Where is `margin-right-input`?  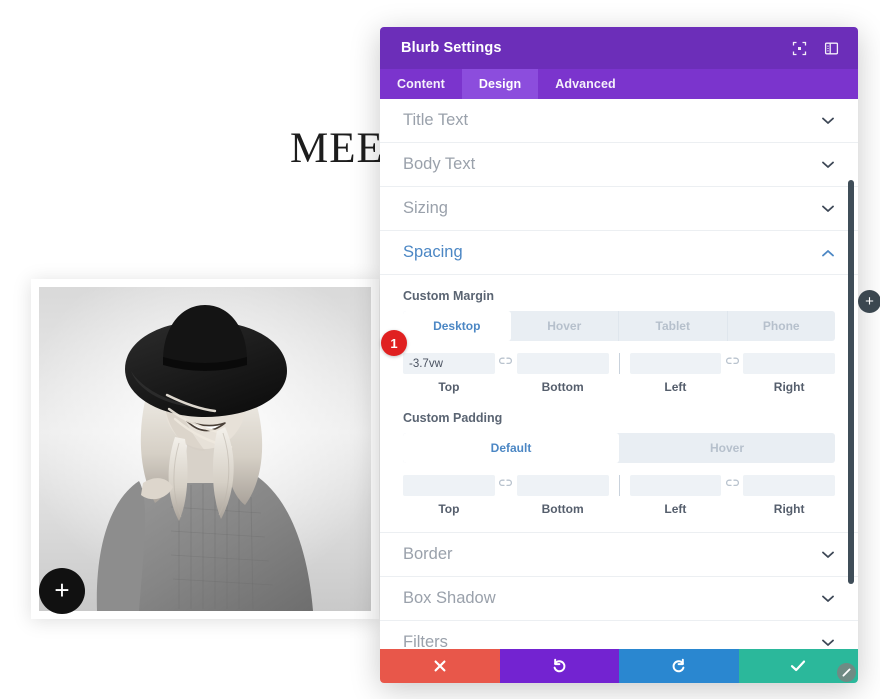 margin-right-input is located at coordinates (789, 363).